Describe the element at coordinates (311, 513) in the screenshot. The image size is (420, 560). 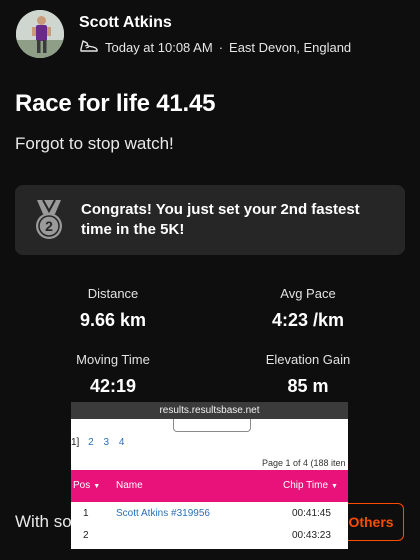
I see `row-chip-time: 00:41:45` at that location.